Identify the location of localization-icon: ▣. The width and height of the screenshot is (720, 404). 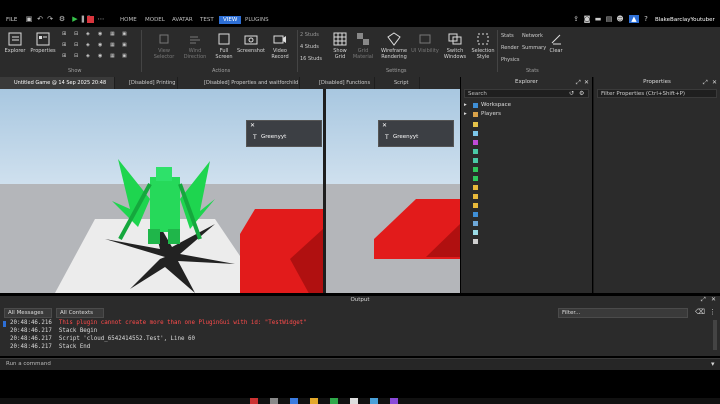
(124, 56).